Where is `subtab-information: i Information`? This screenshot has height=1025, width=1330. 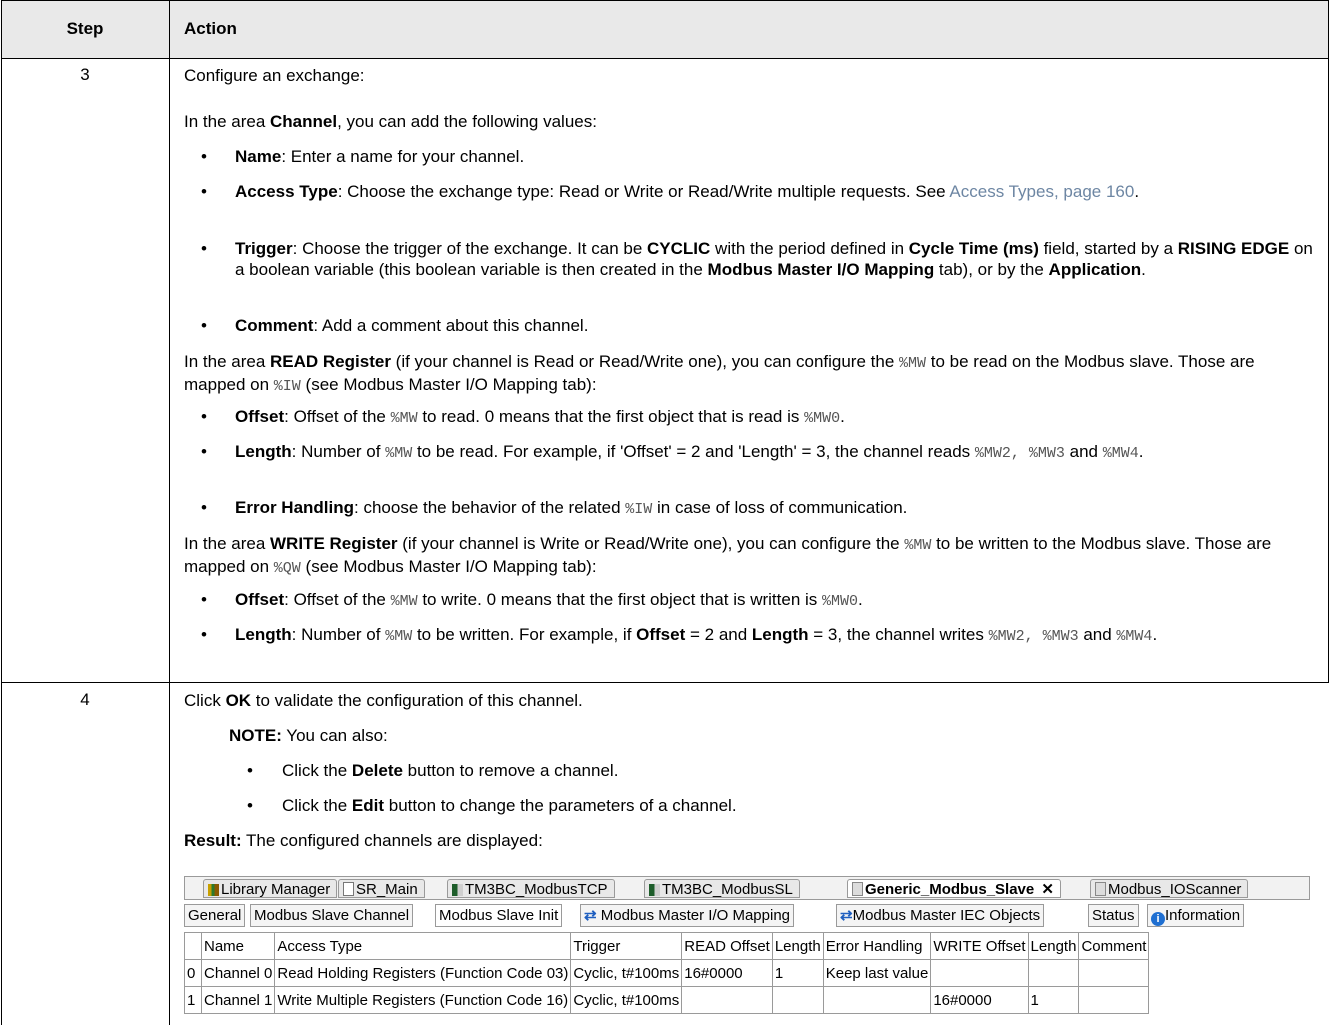 subtab-information: i Information is located at coordinates (1196, 915).